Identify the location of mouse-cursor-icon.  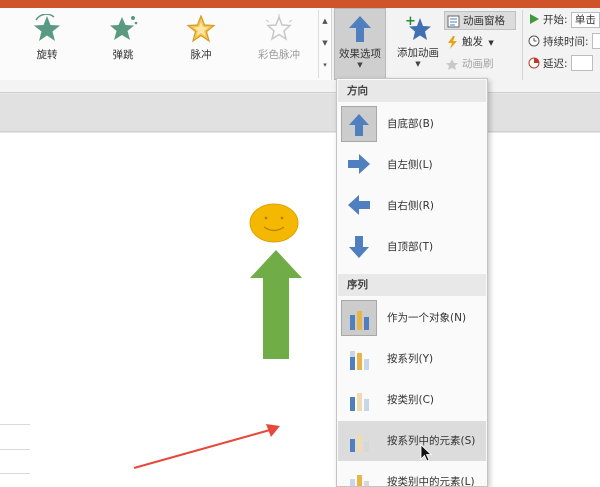
(426, 453).